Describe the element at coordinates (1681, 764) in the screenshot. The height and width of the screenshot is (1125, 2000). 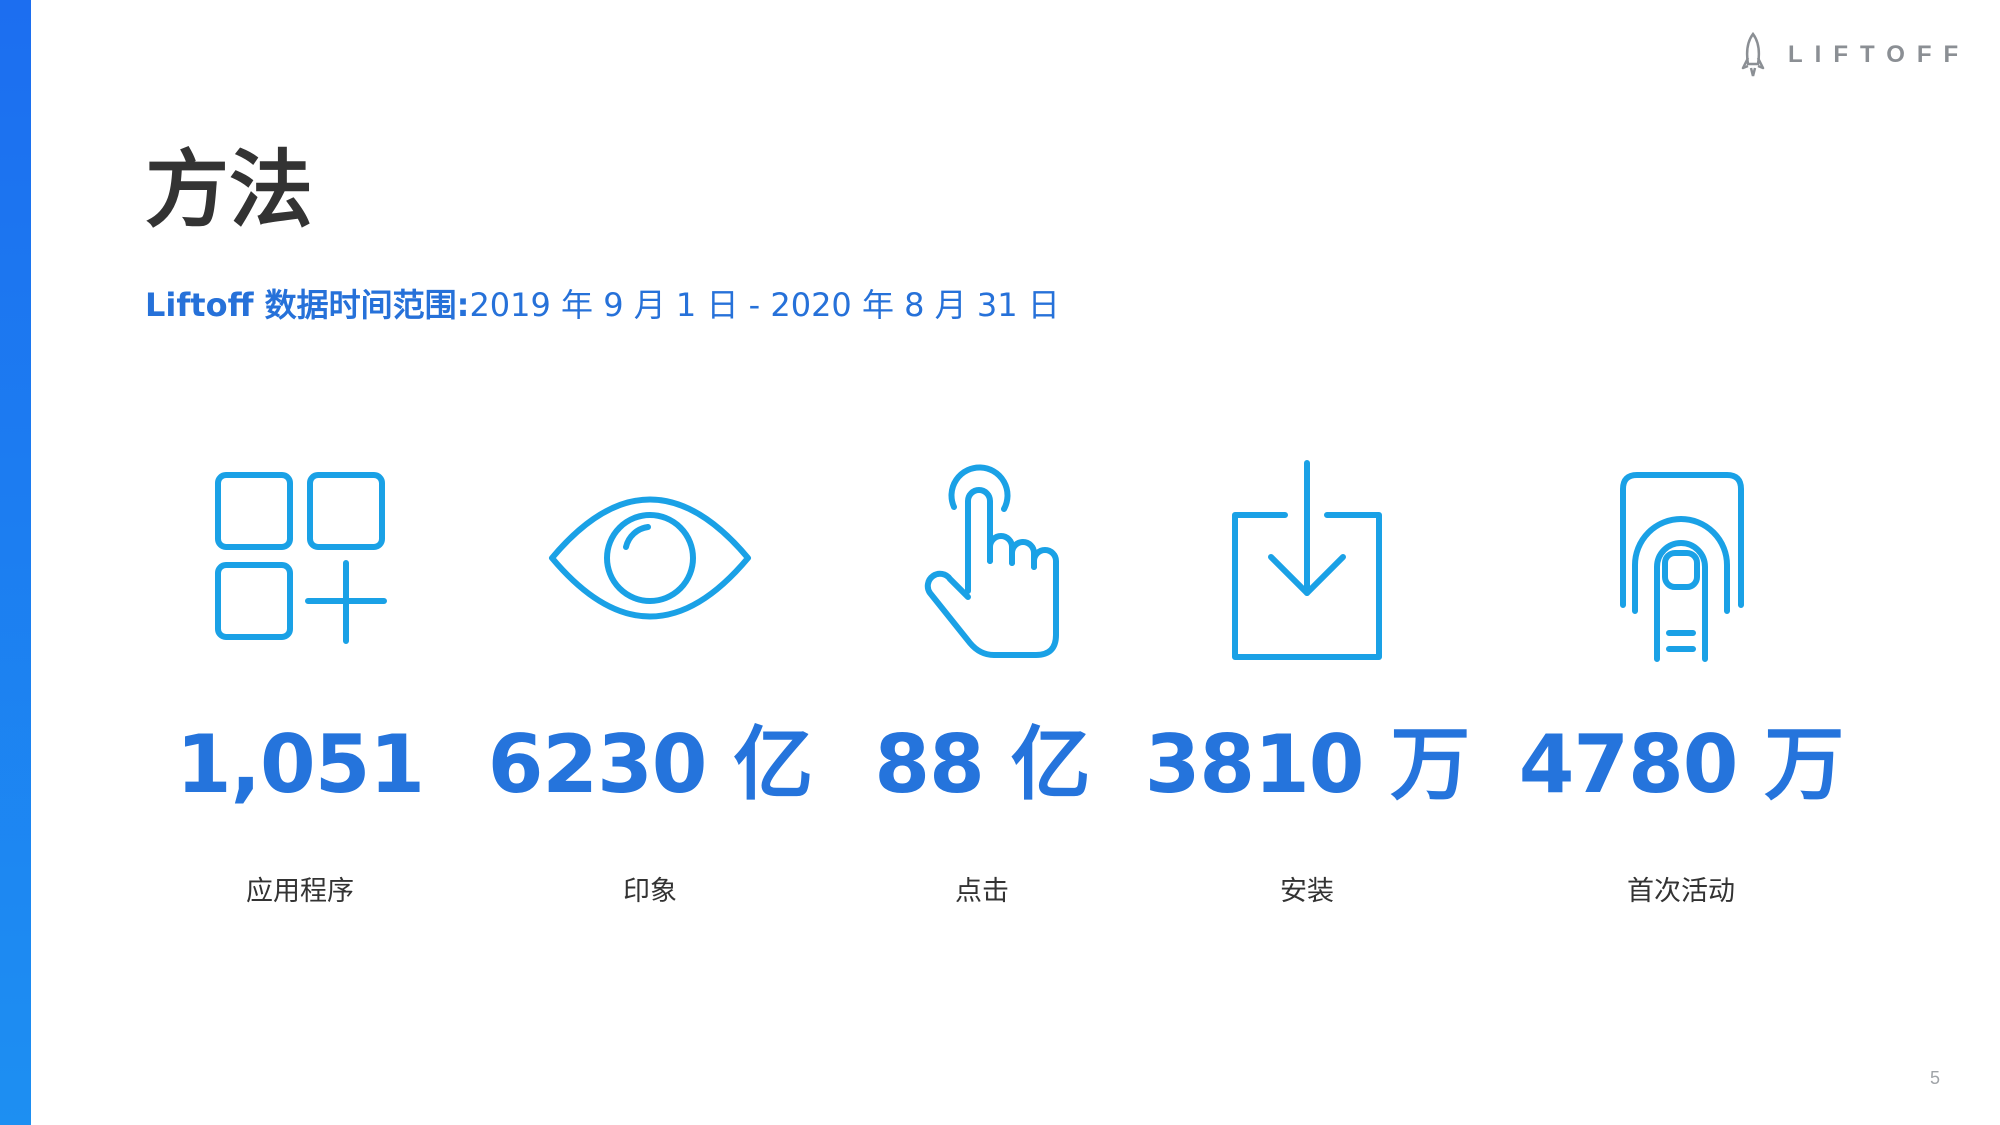
I see `stat-value: 4780 万` at that location.